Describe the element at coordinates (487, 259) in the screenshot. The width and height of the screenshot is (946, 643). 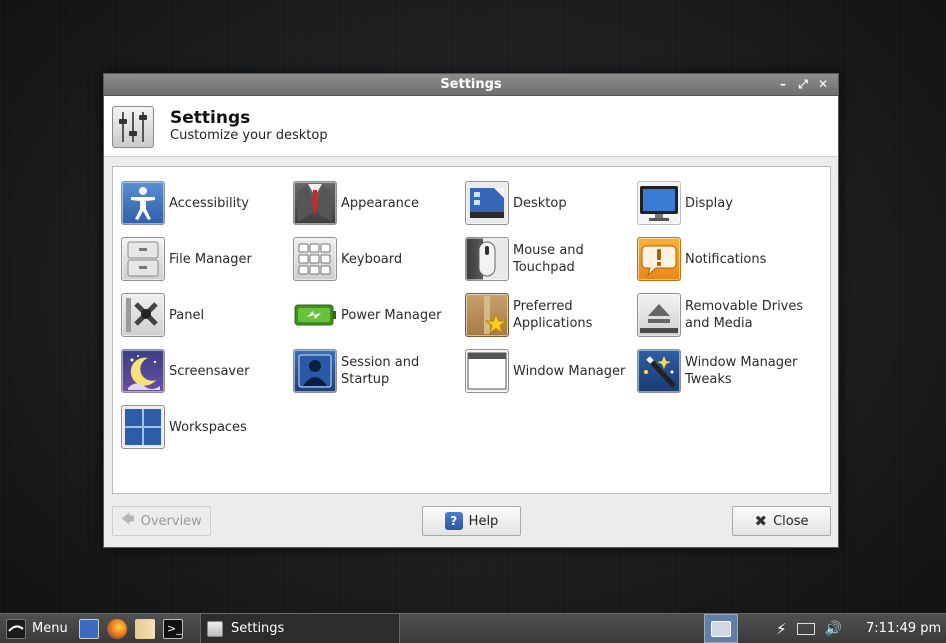
I see `mouse-icon` at that location.